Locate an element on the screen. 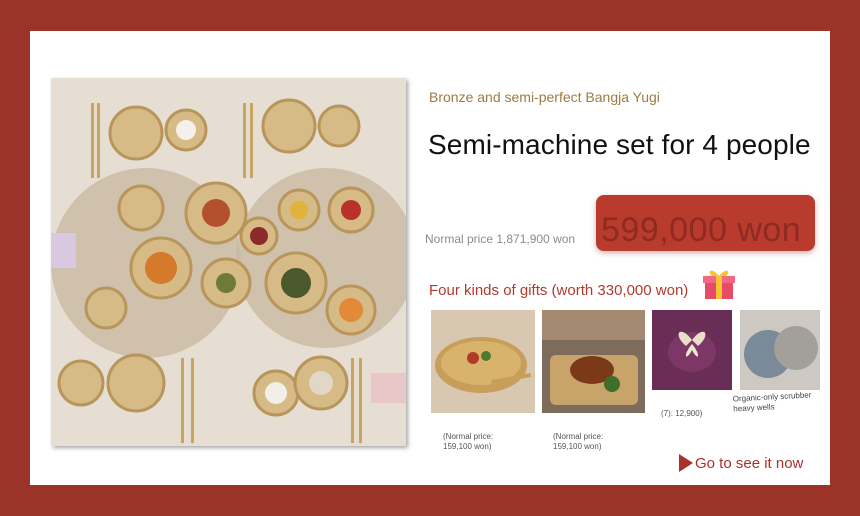  sale-price-badge: 599,000 won is located at coordinates (705, 223).